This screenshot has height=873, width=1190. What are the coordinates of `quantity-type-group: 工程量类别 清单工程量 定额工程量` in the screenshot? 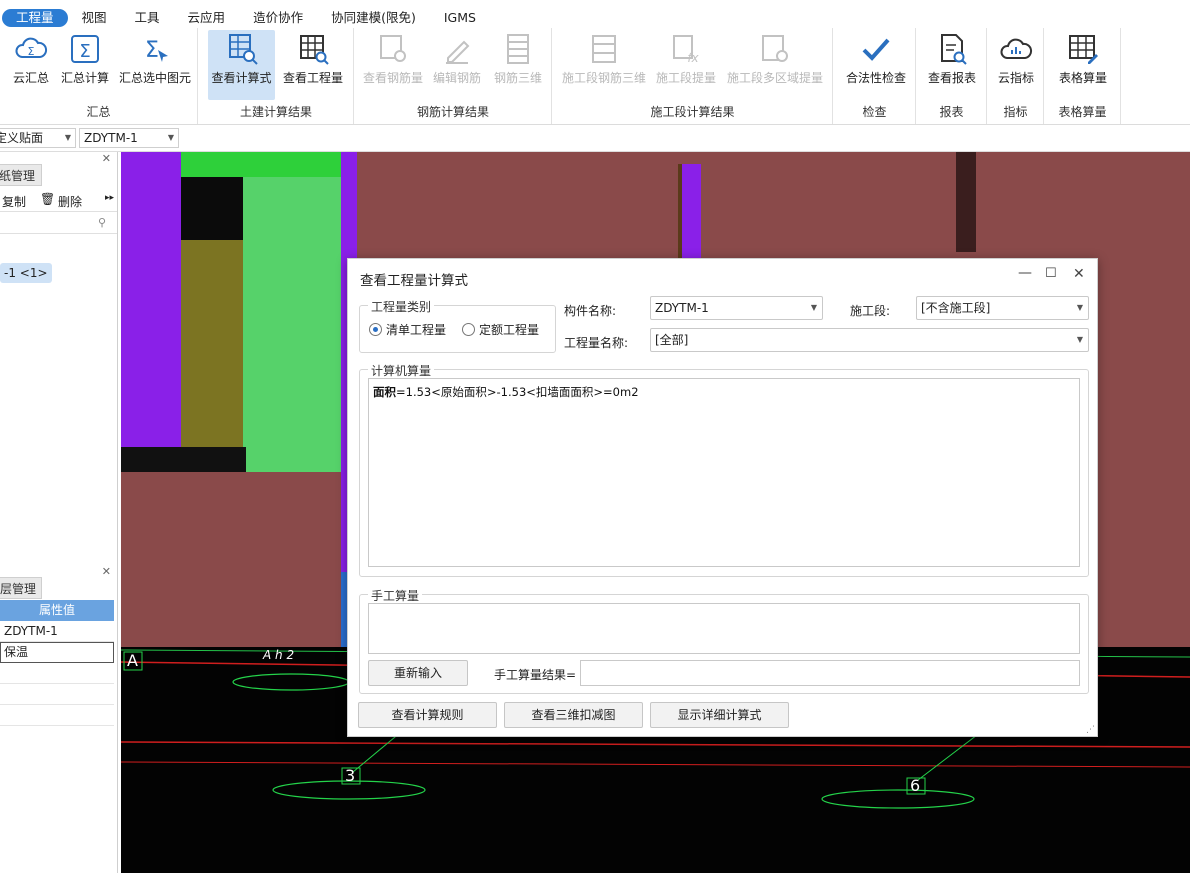 It's located at (457, 325).